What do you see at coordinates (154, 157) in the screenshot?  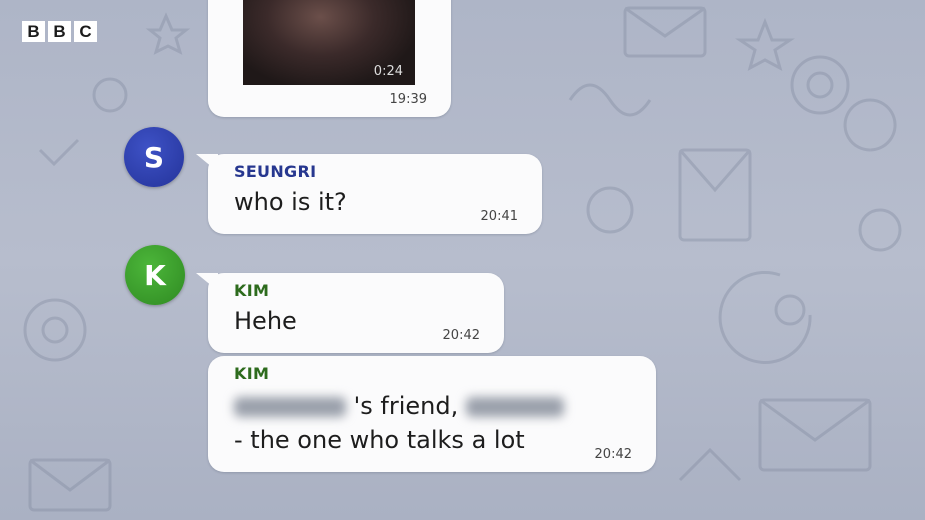 I see `avatar: S` at bounding box center [154, 157].